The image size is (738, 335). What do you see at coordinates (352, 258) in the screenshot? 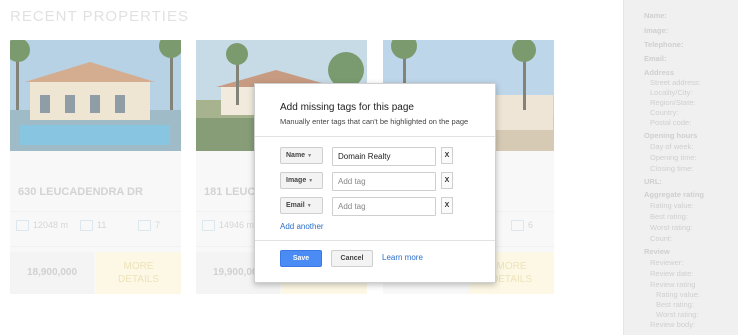
I see `cancel-button: Cancel` at bounding box center [352, 258].